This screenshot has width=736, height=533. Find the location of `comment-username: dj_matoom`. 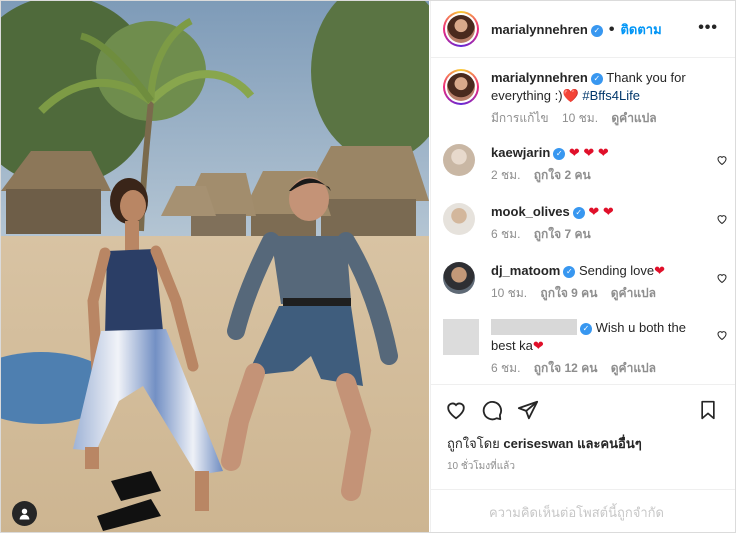

comment-username: dj_matoom is located at coordinates (525, 270).